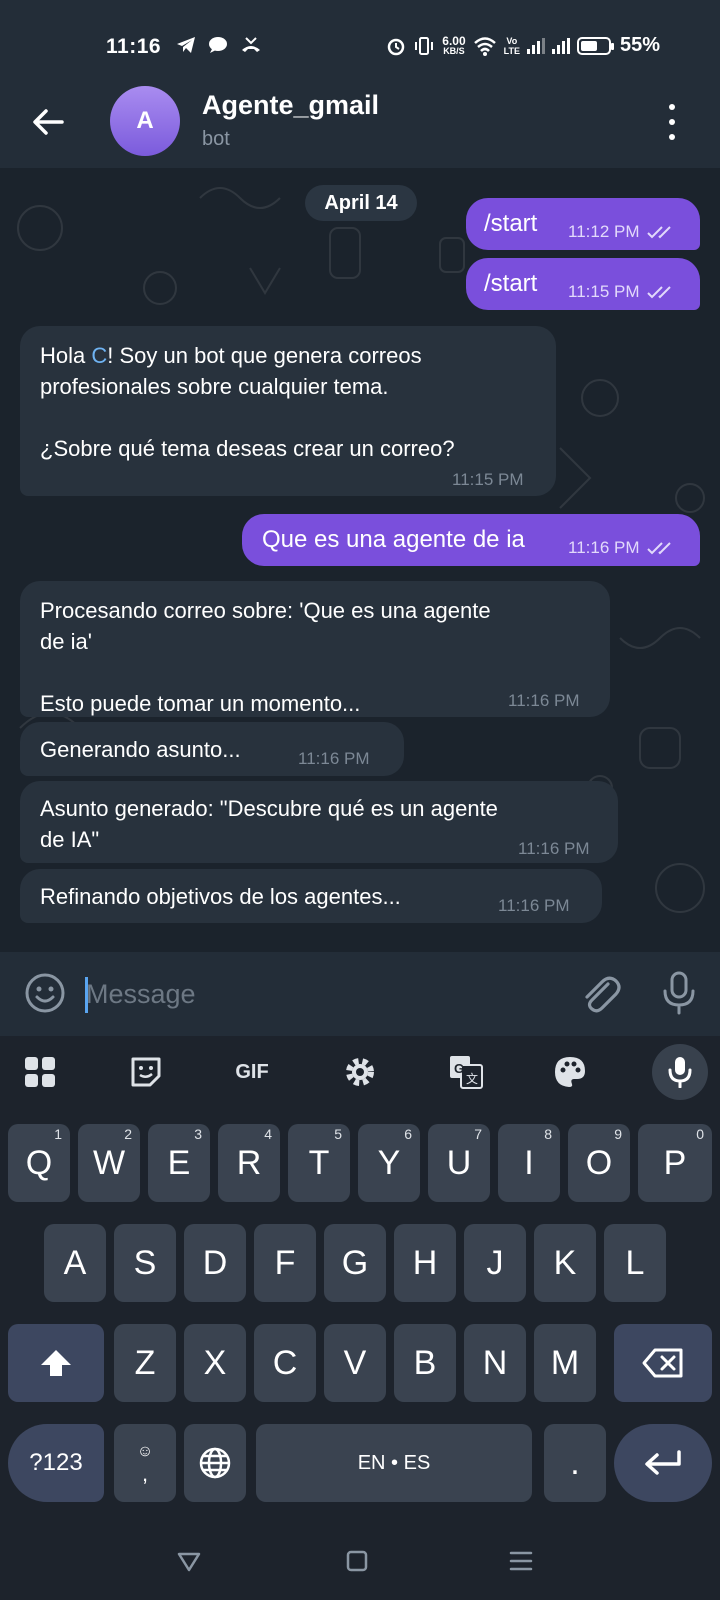 The height and width of the screenshot is (1600, 720). Describe the element at coordinates (600, 993) in the screenshot. I see `attach-icon` at that location.